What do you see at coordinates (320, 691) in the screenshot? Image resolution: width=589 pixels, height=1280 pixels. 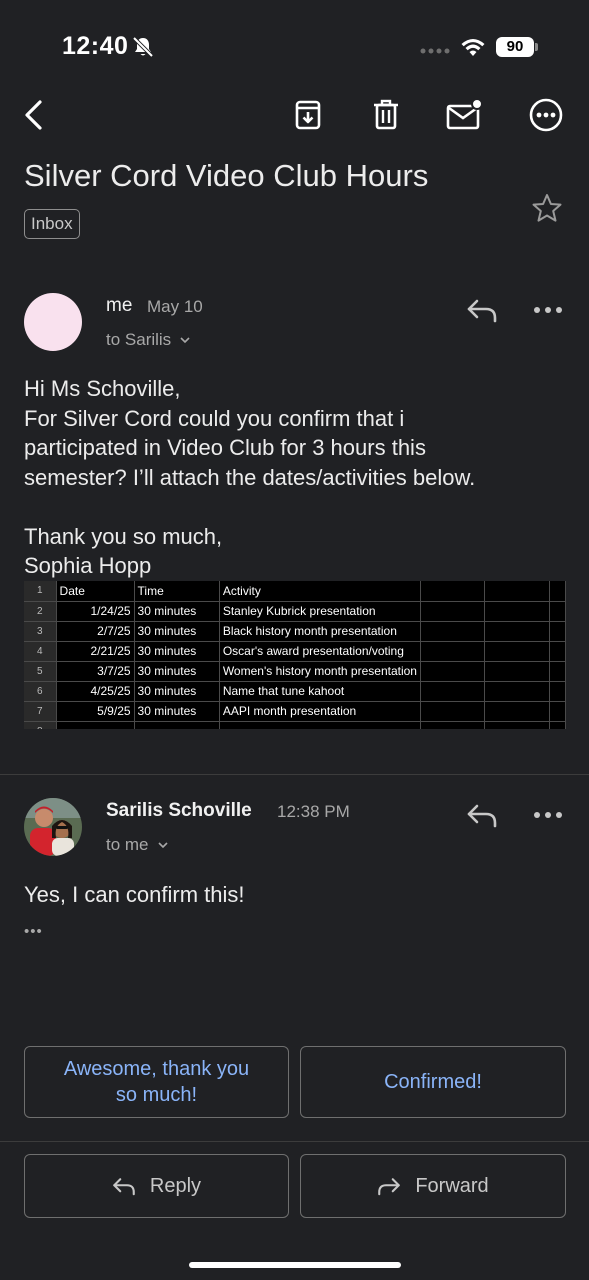 I see `cell-activity: Name that tune kahoot` at bounding box center [320, 691].